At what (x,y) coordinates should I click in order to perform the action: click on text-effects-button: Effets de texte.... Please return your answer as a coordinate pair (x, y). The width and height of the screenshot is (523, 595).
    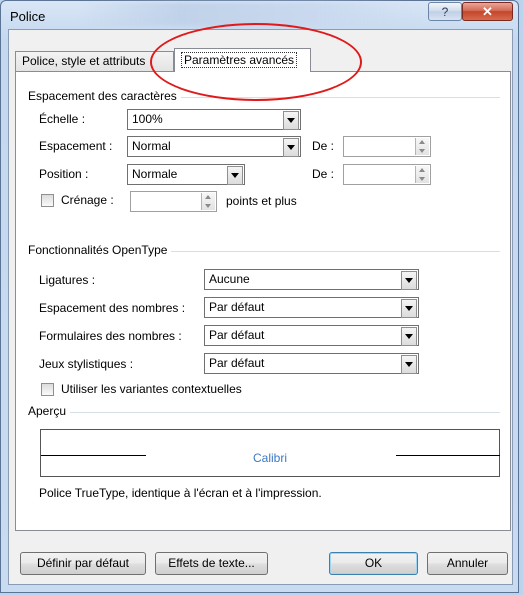
    Looking at the image, I should click on (211, 563).